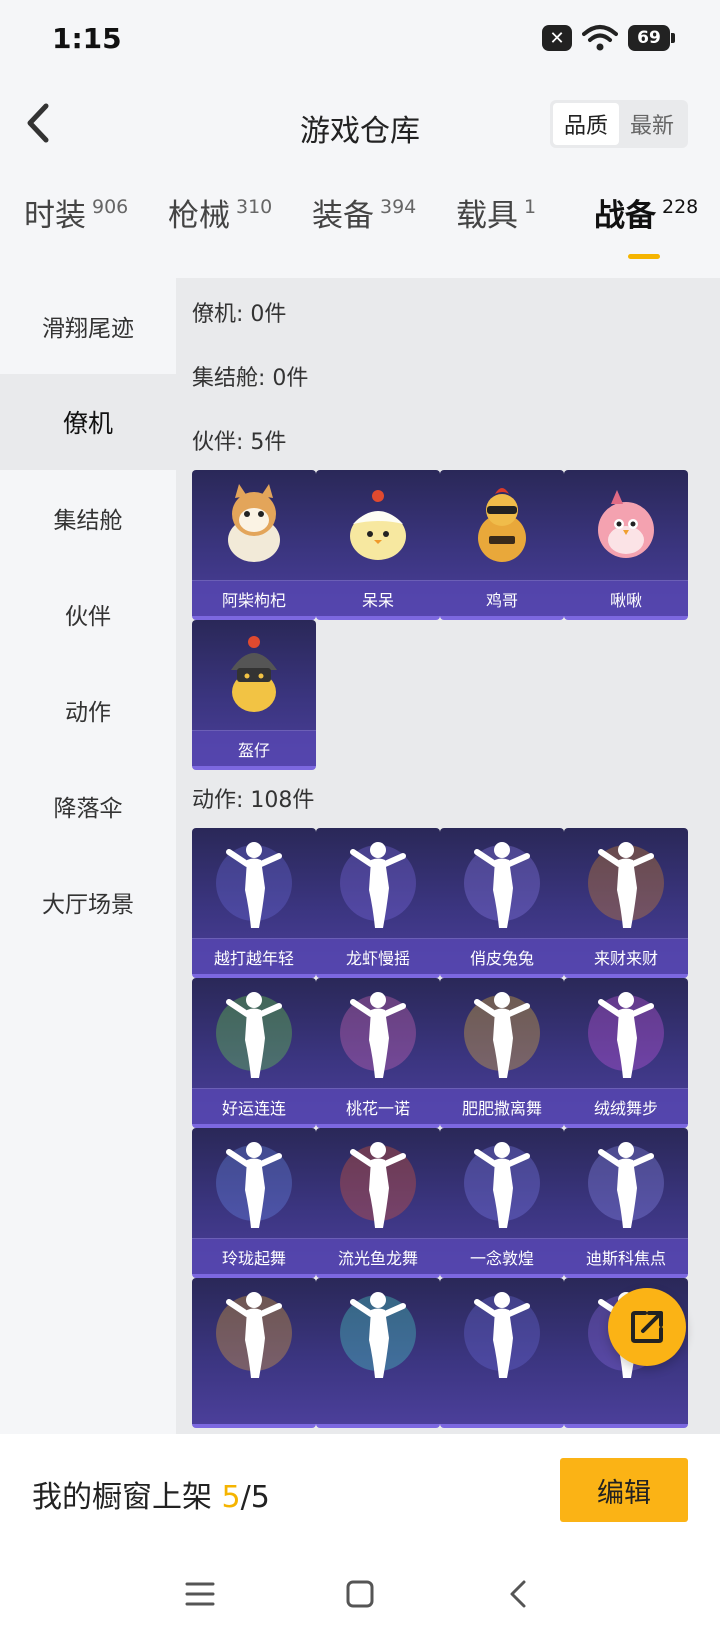 The image size is (720, 1640). I want to click on partner-card: 盔仔, so click(254, 695).